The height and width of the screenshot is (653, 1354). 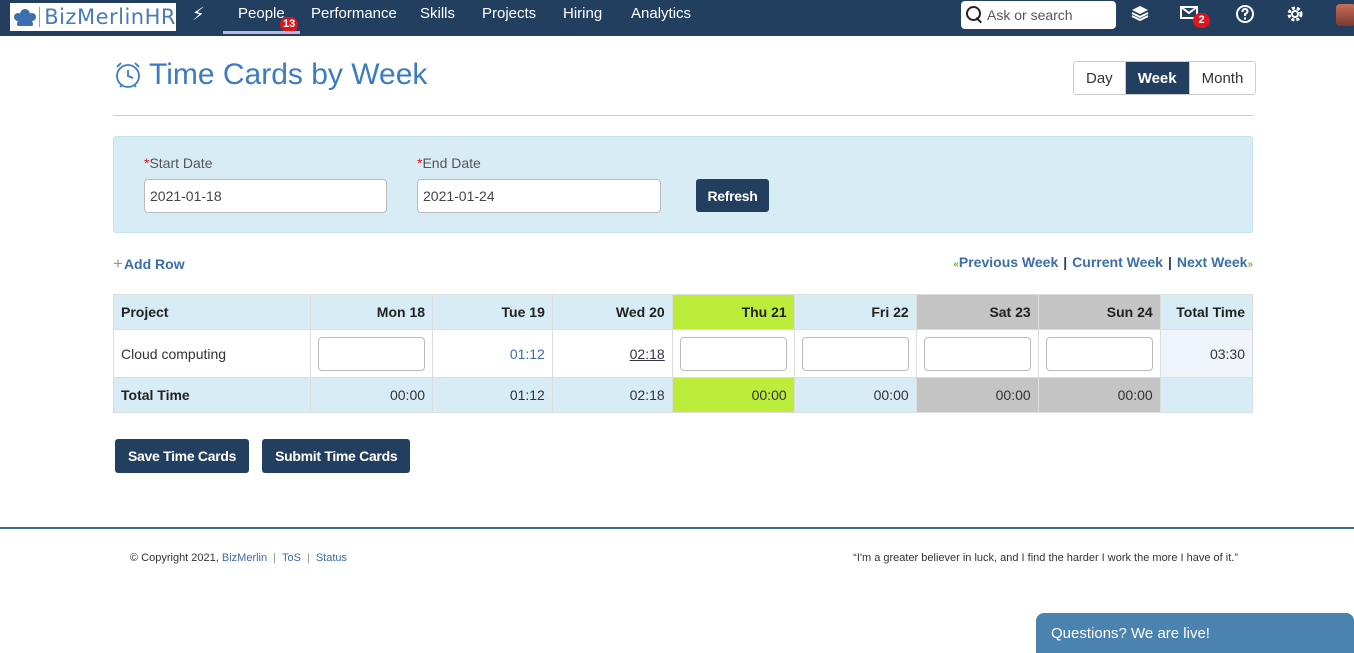 What do you see at coordinates (1245, 16) in the screenshot?
I see `help-icon` at bounding box center [1245, 16].